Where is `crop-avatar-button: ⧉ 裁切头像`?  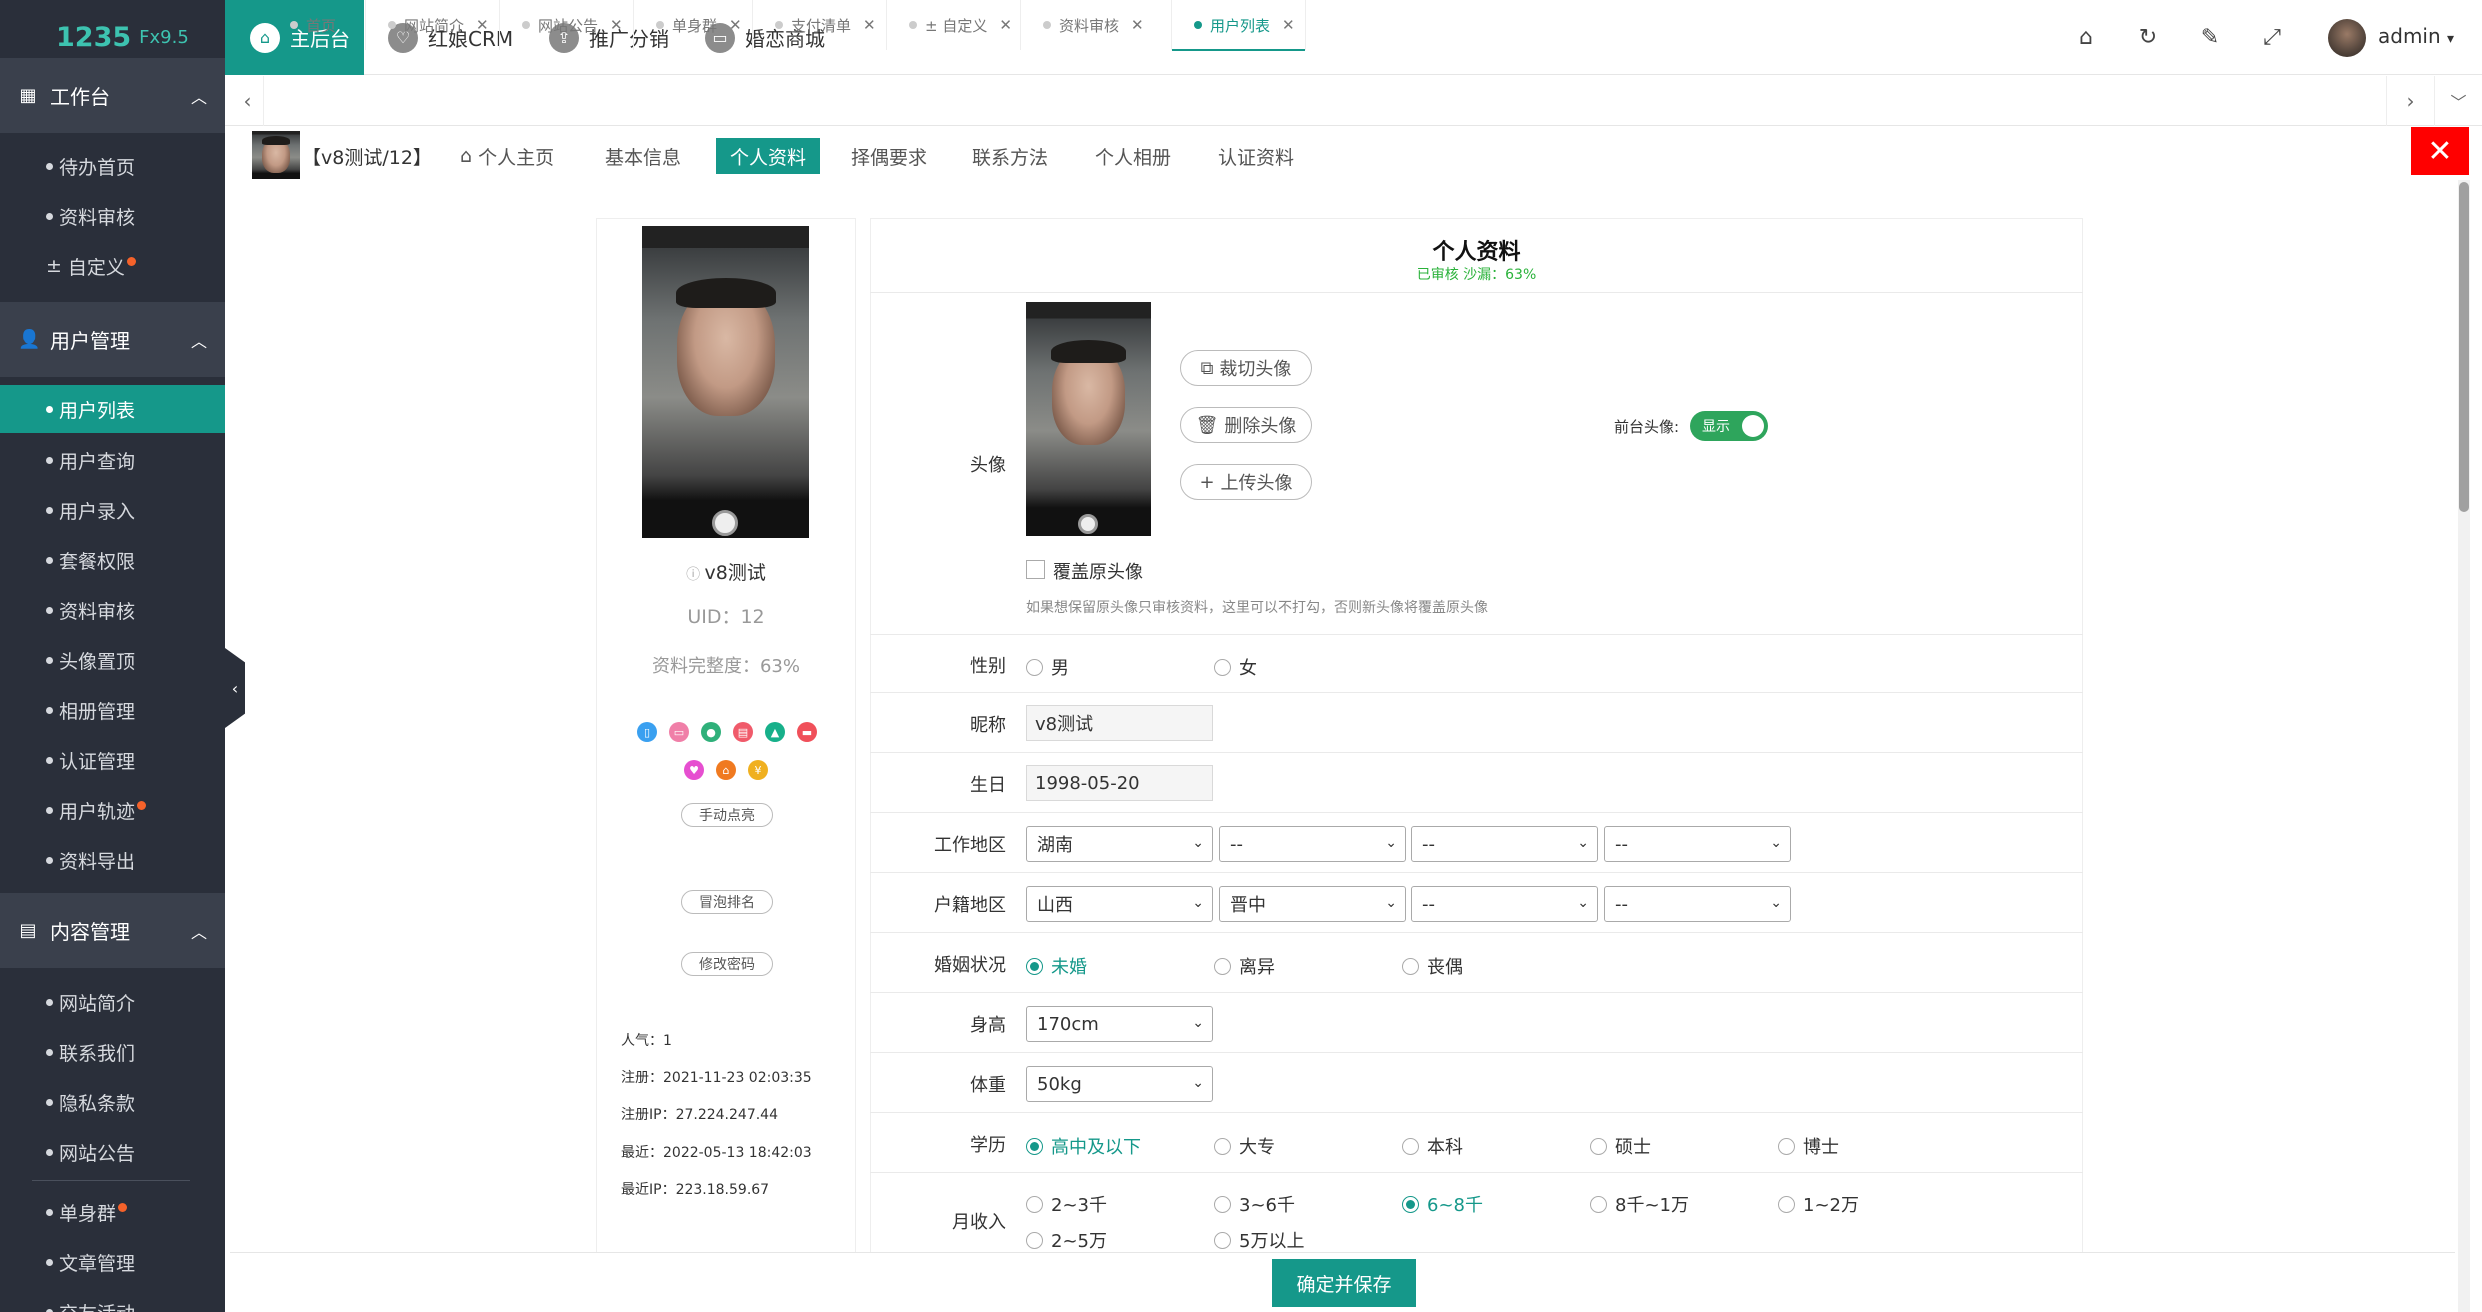 crop-avatar-button: ⧉ 裁切头像 is located at coordinates (1246, 368).